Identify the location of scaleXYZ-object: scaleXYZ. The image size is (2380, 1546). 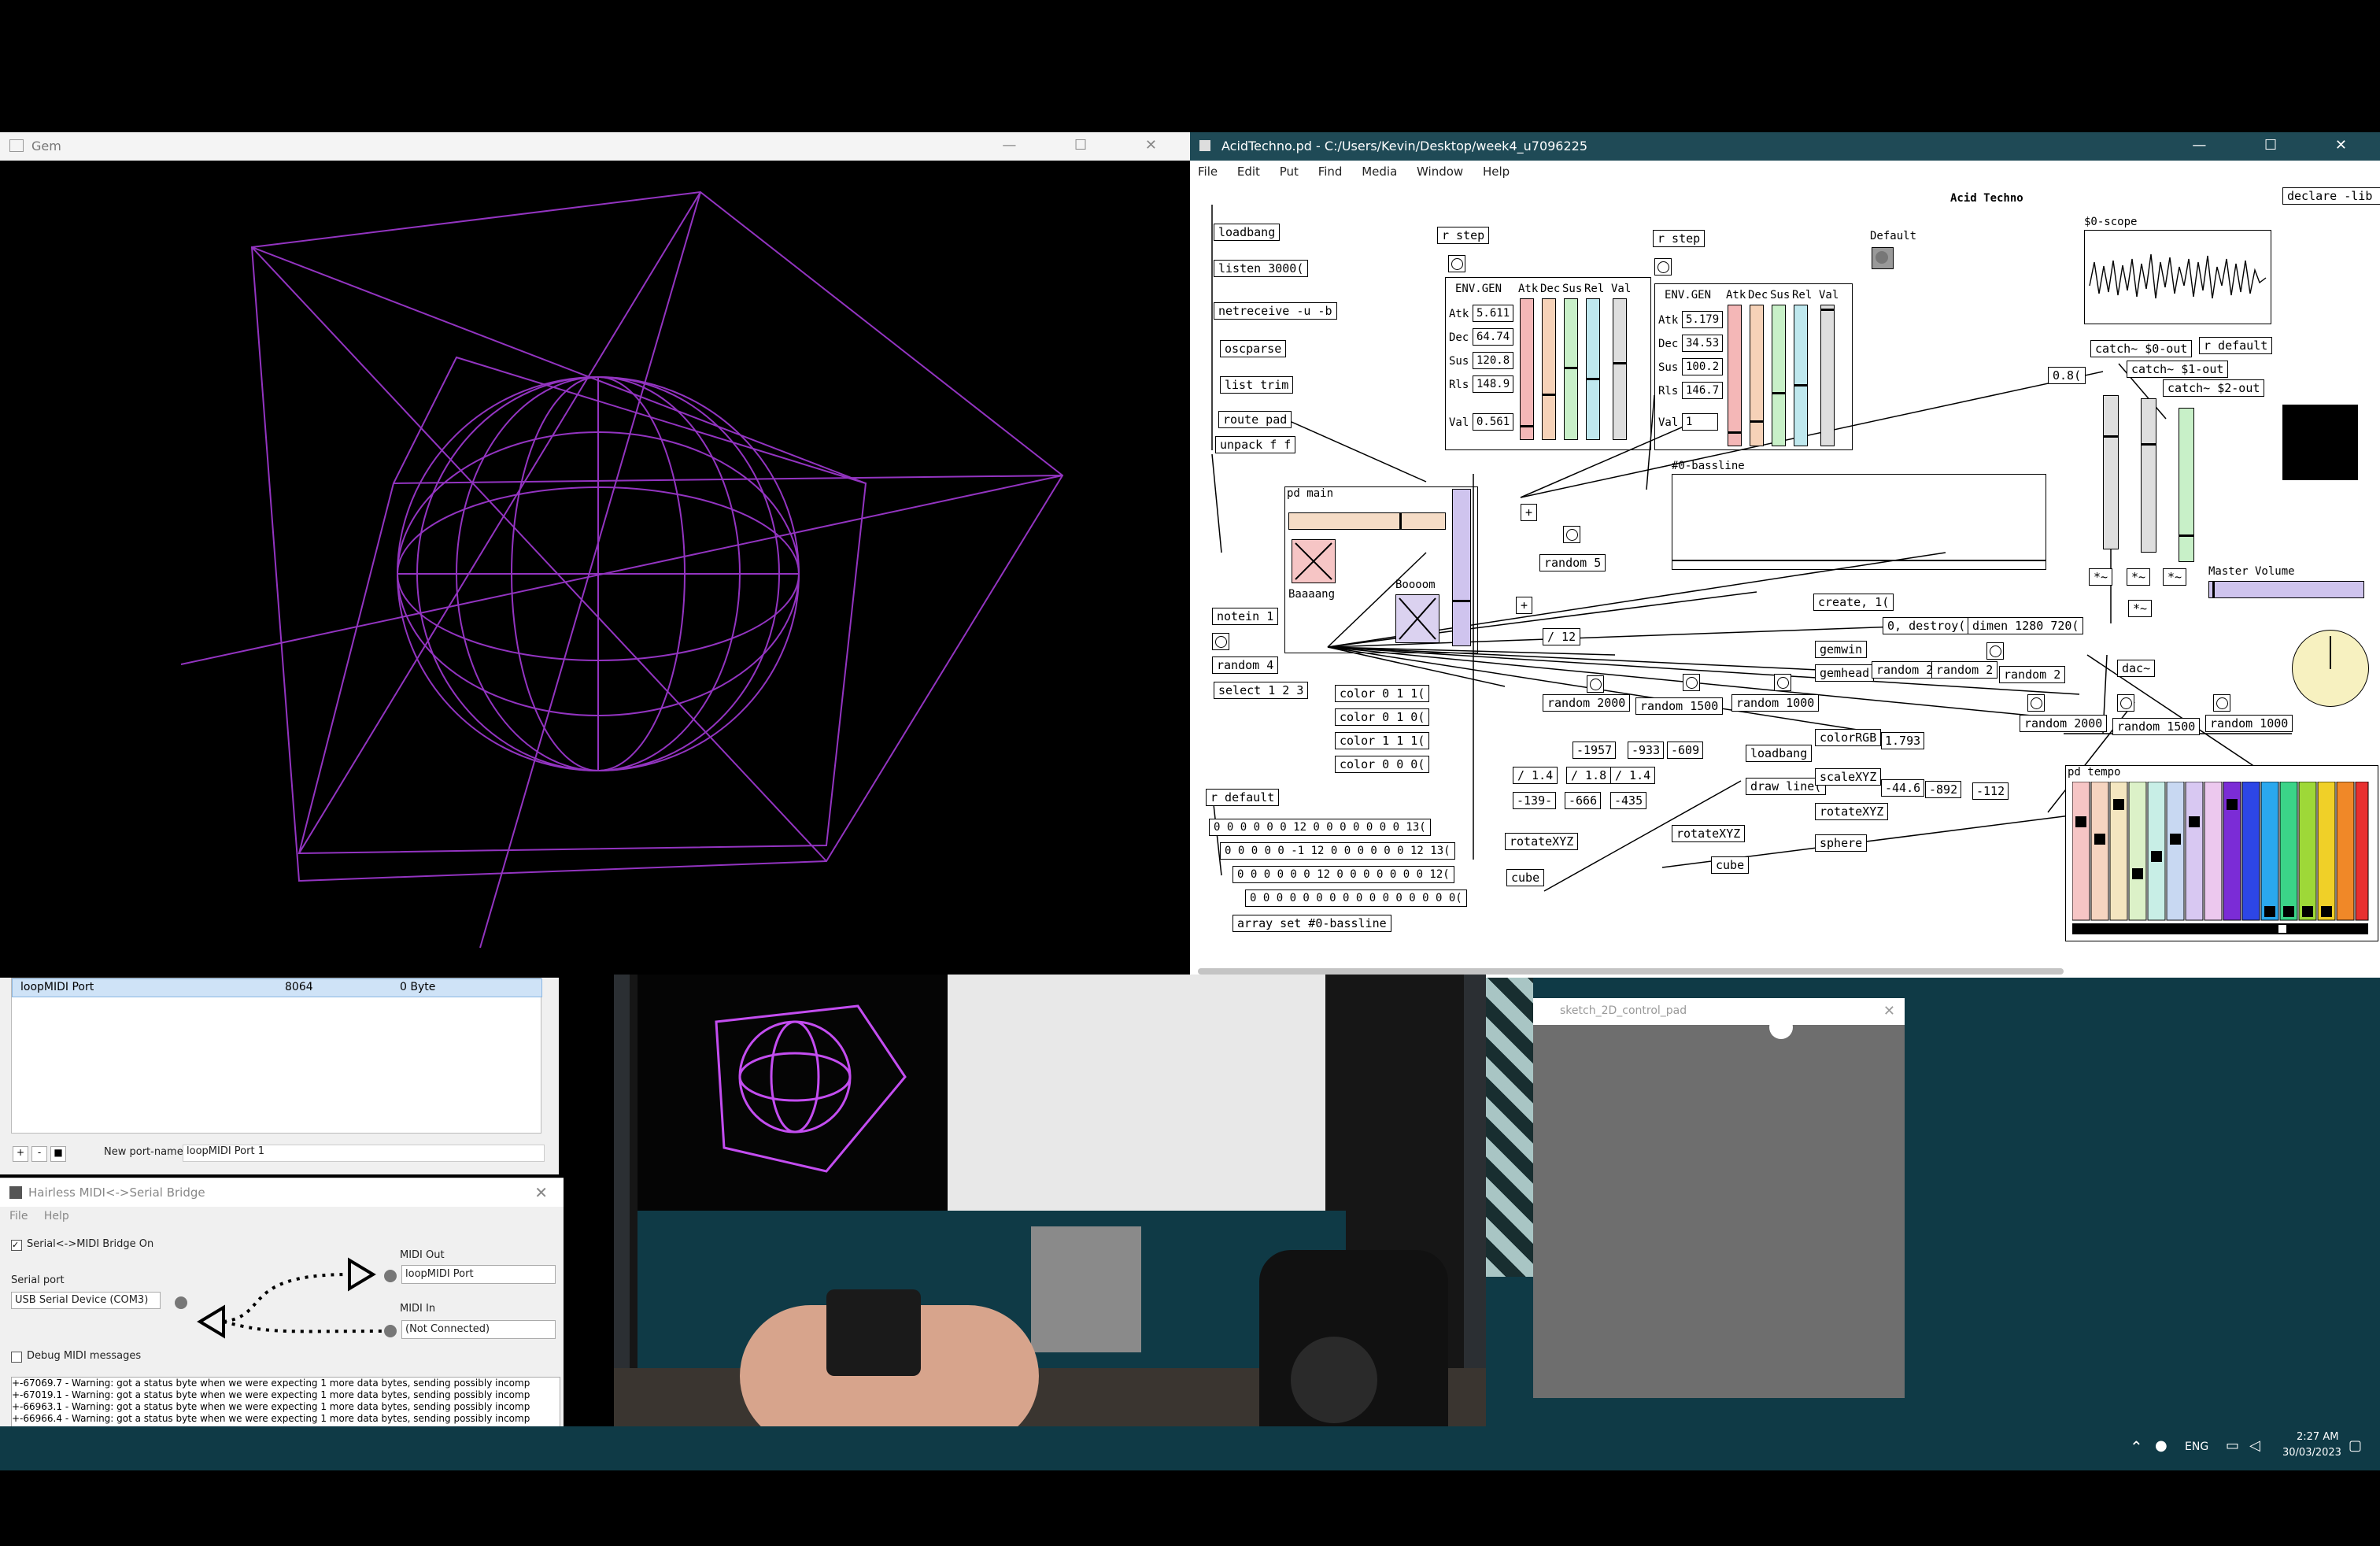
(1848, 777).